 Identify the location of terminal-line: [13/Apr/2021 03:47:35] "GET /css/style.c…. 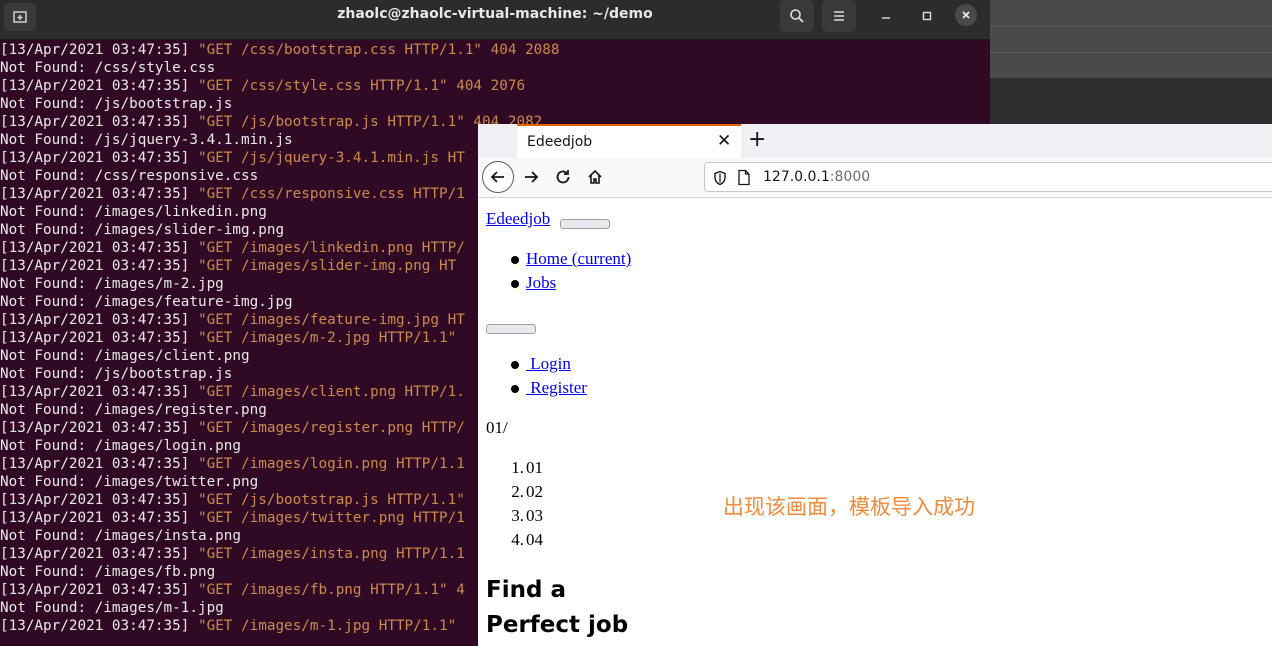
(495, 86).